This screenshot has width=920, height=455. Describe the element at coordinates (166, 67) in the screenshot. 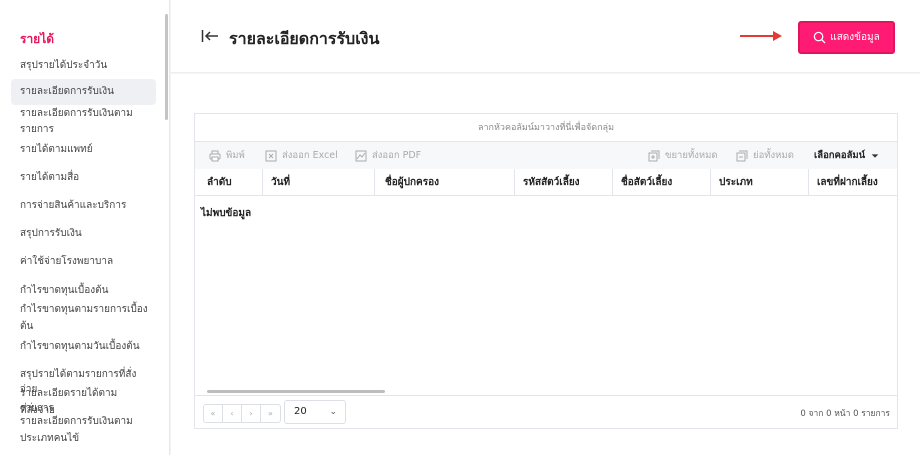

I see `sidebar-scrollbar` at that location.